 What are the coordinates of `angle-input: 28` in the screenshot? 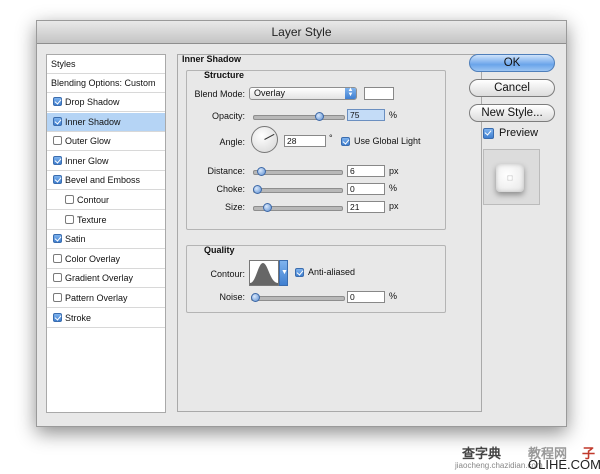 It's located at (305, 141).